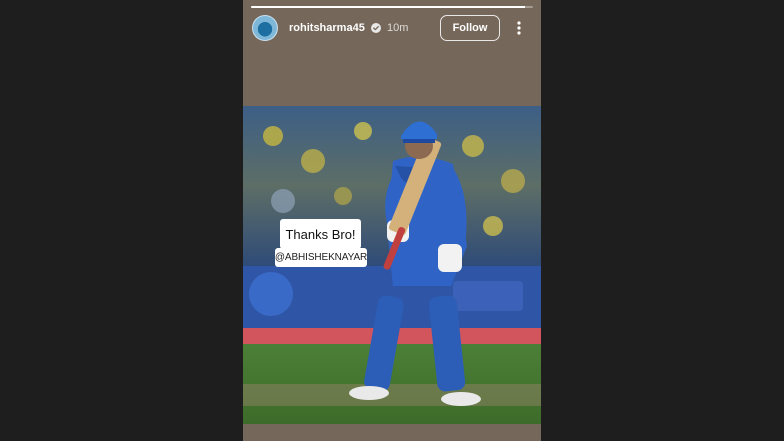 The image size is (784, 441). I want to click on verified-badge-icon, so click(376, 28).